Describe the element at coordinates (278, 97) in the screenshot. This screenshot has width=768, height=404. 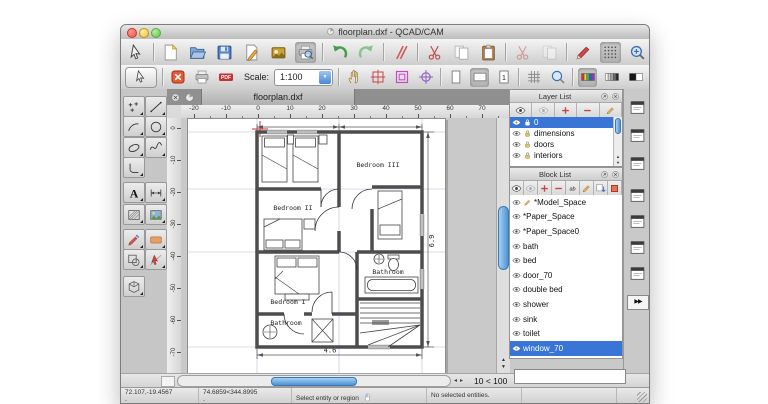
I see `drawing-tab: floorplan.dxf` at that location.